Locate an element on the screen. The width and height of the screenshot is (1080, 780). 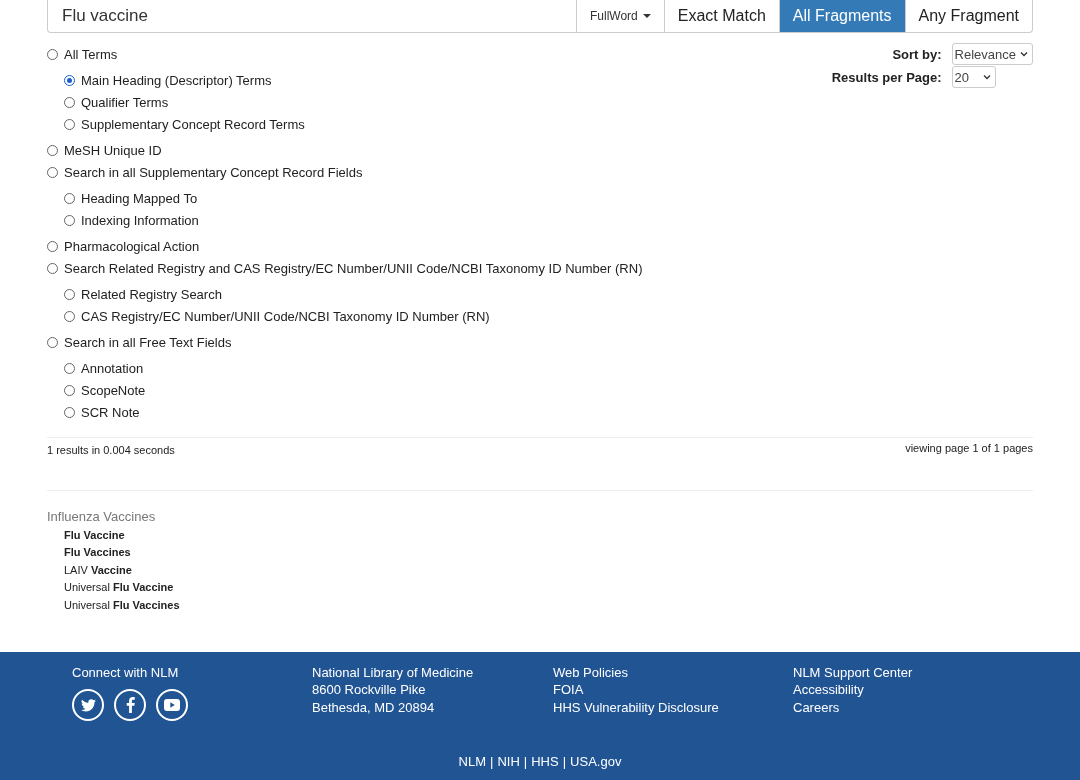
footer-link: Careers is located at coordinates (913, 707).